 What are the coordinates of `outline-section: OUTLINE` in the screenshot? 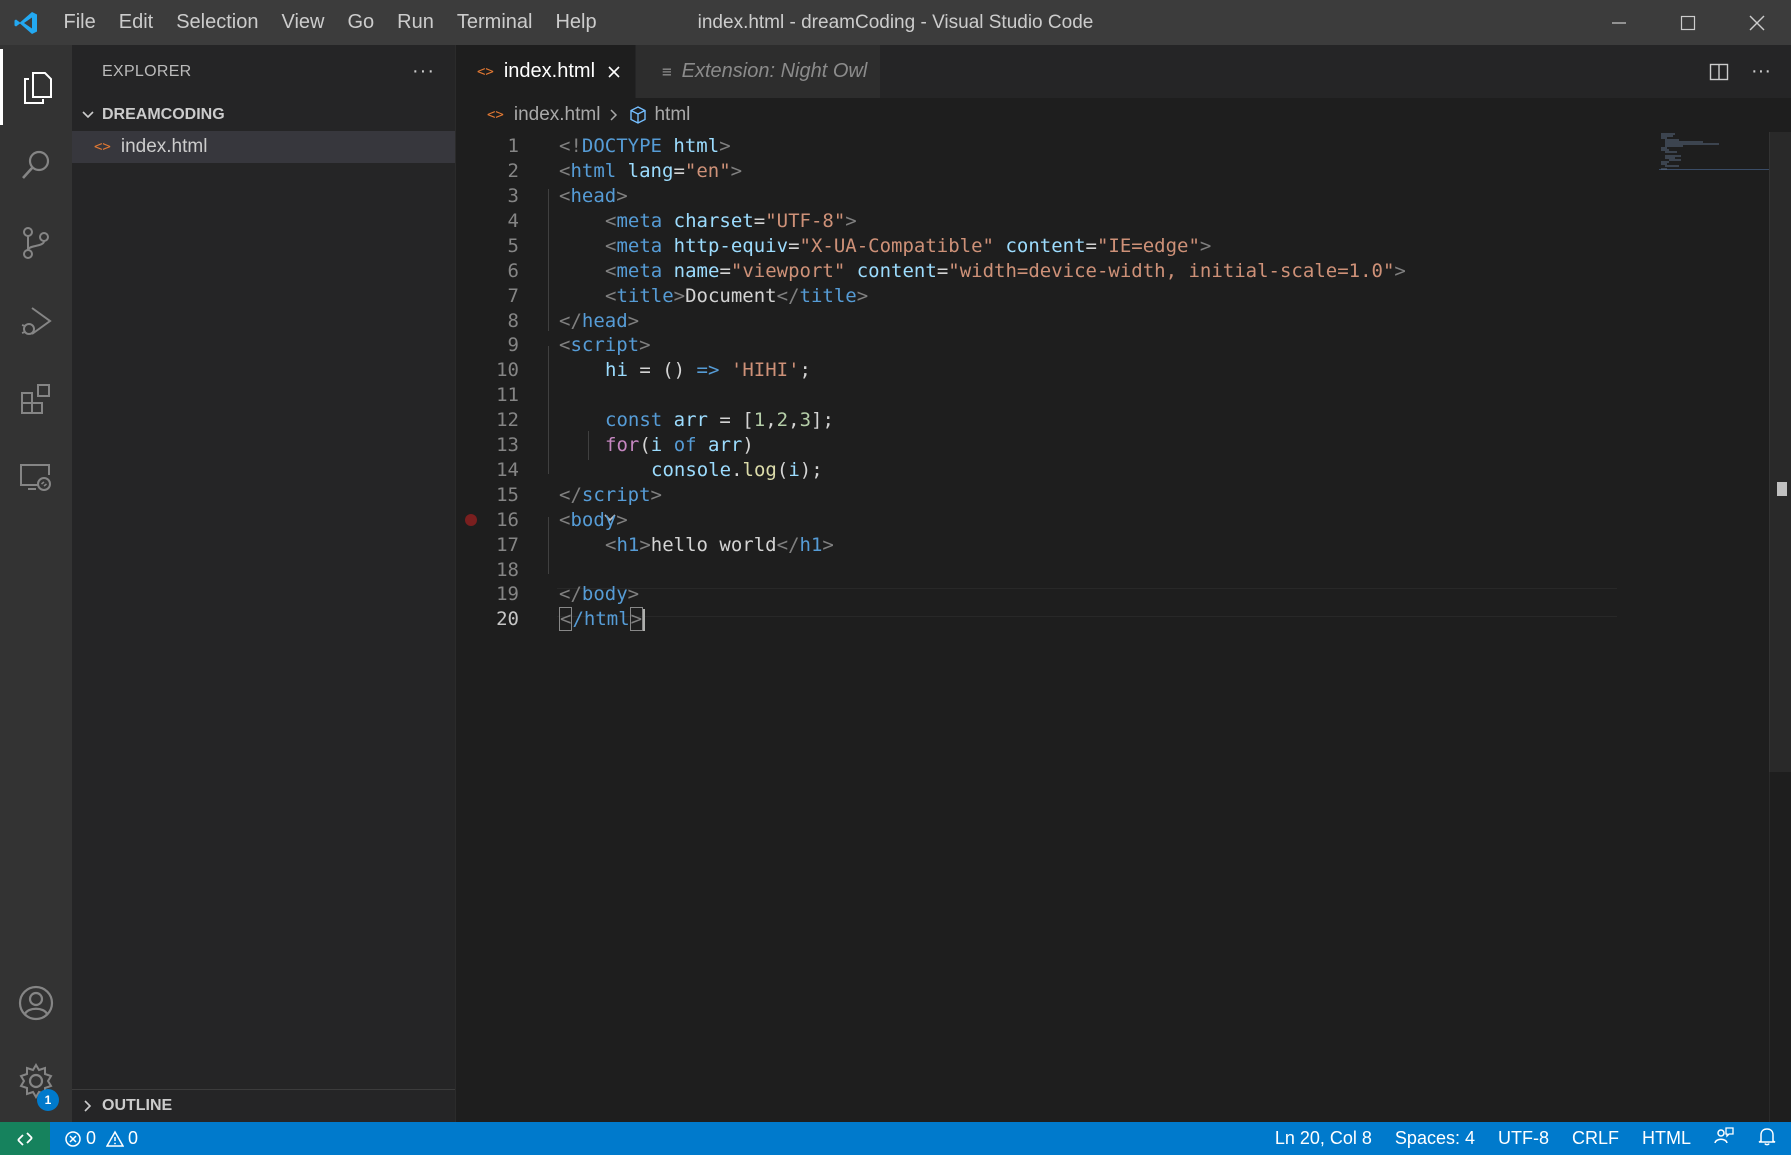 It's located at (263, 1105).